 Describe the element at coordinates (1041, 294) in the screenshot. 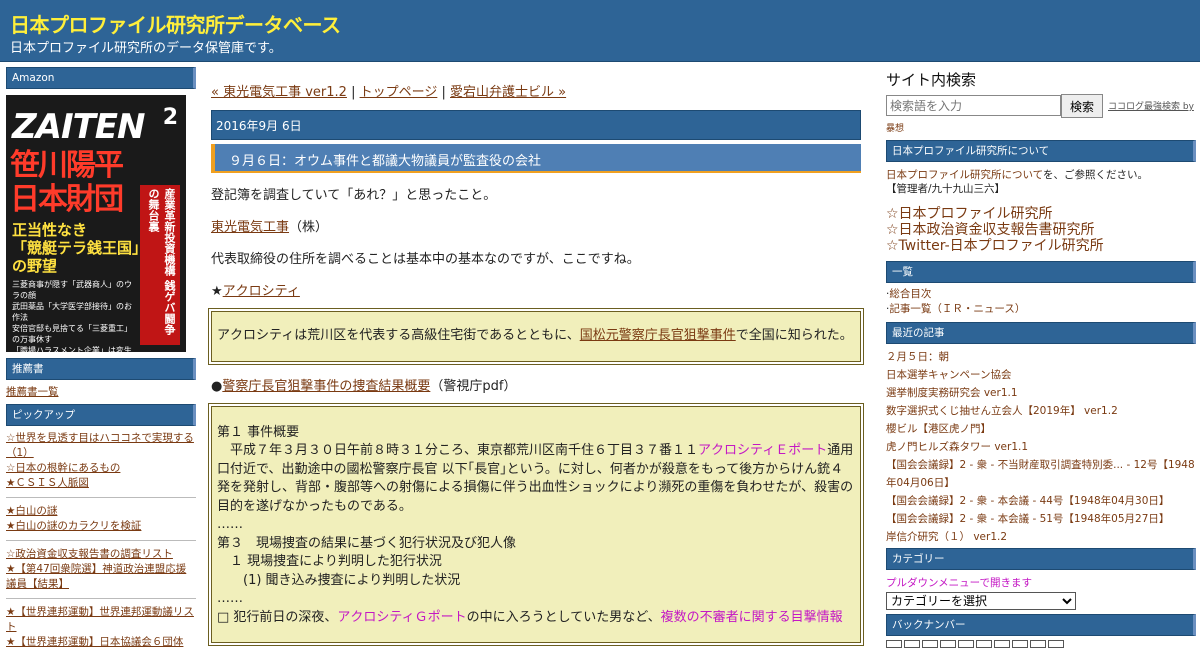

I see `index-item: ·総合目次` at that location.